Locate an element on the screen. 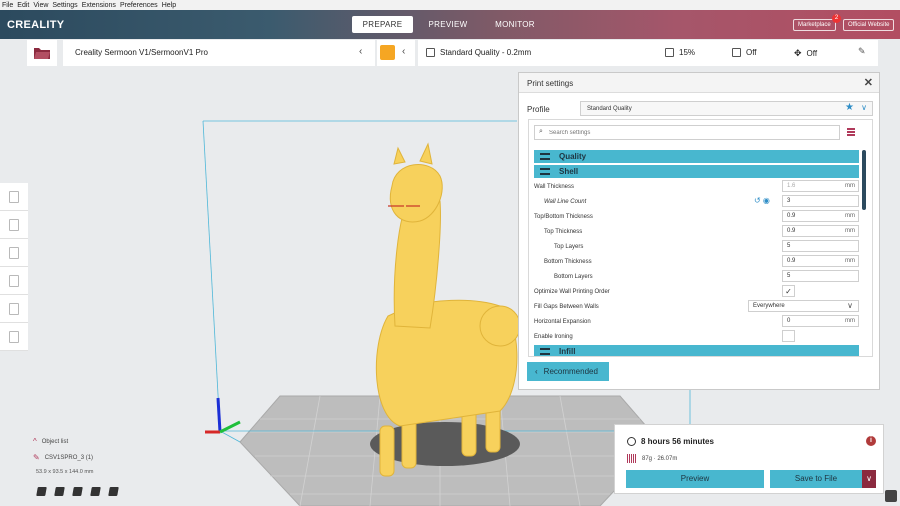 This screenshot has width=900, height=506. setting-bottom-layers: Bottom Layers 5 is located at coordinates (694, 277).